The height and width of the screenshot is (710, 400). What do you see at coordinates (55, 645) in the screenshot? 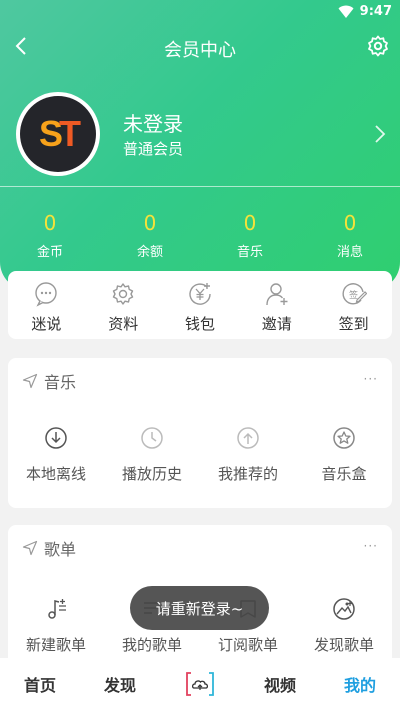
I see `tile-label: 新建歌单` at bounding box center [55, 645].